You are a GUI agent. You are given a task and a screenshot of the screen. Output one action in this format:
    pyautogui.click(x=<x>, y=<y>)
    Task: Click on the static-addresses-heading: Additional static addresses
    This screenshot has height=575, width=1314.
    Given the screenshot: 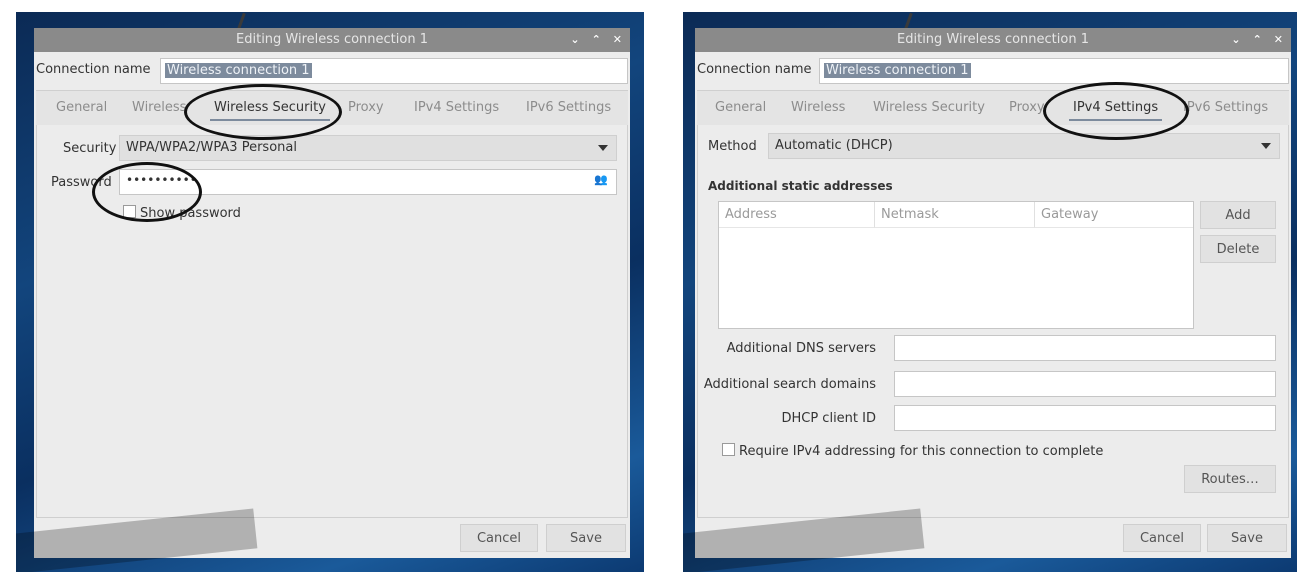 What is the action you would take?
    pyautogui.click(x=800, y=186)
    